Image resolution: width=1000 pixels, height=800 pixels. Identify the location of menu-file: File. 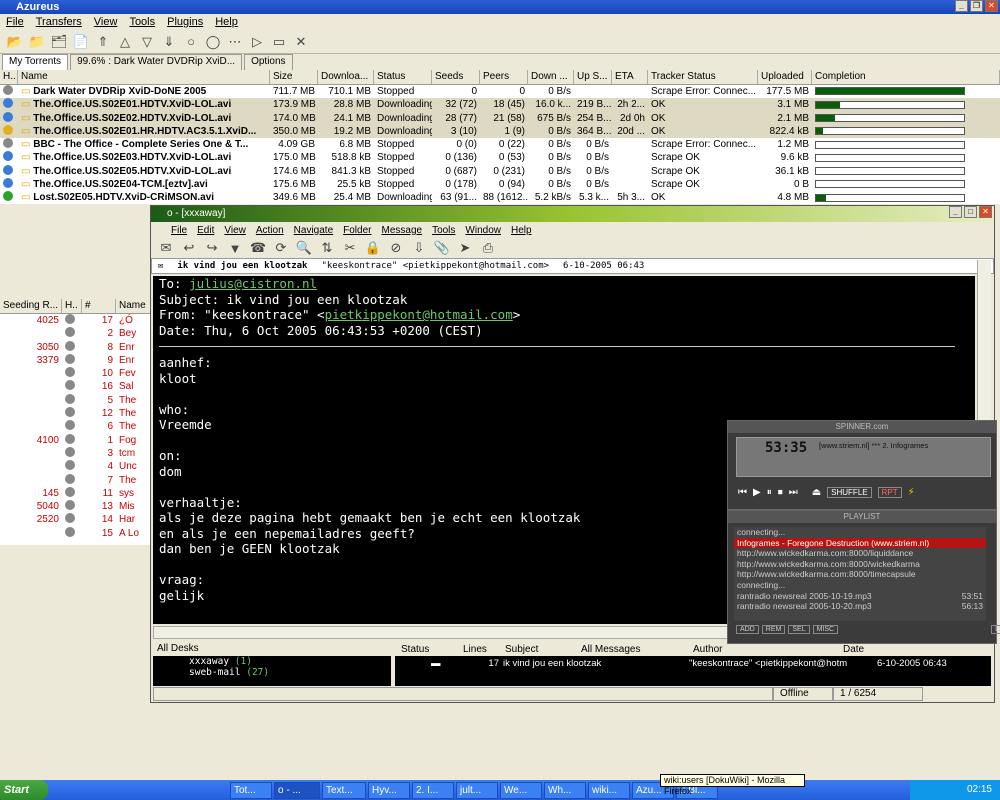
(15, 22).